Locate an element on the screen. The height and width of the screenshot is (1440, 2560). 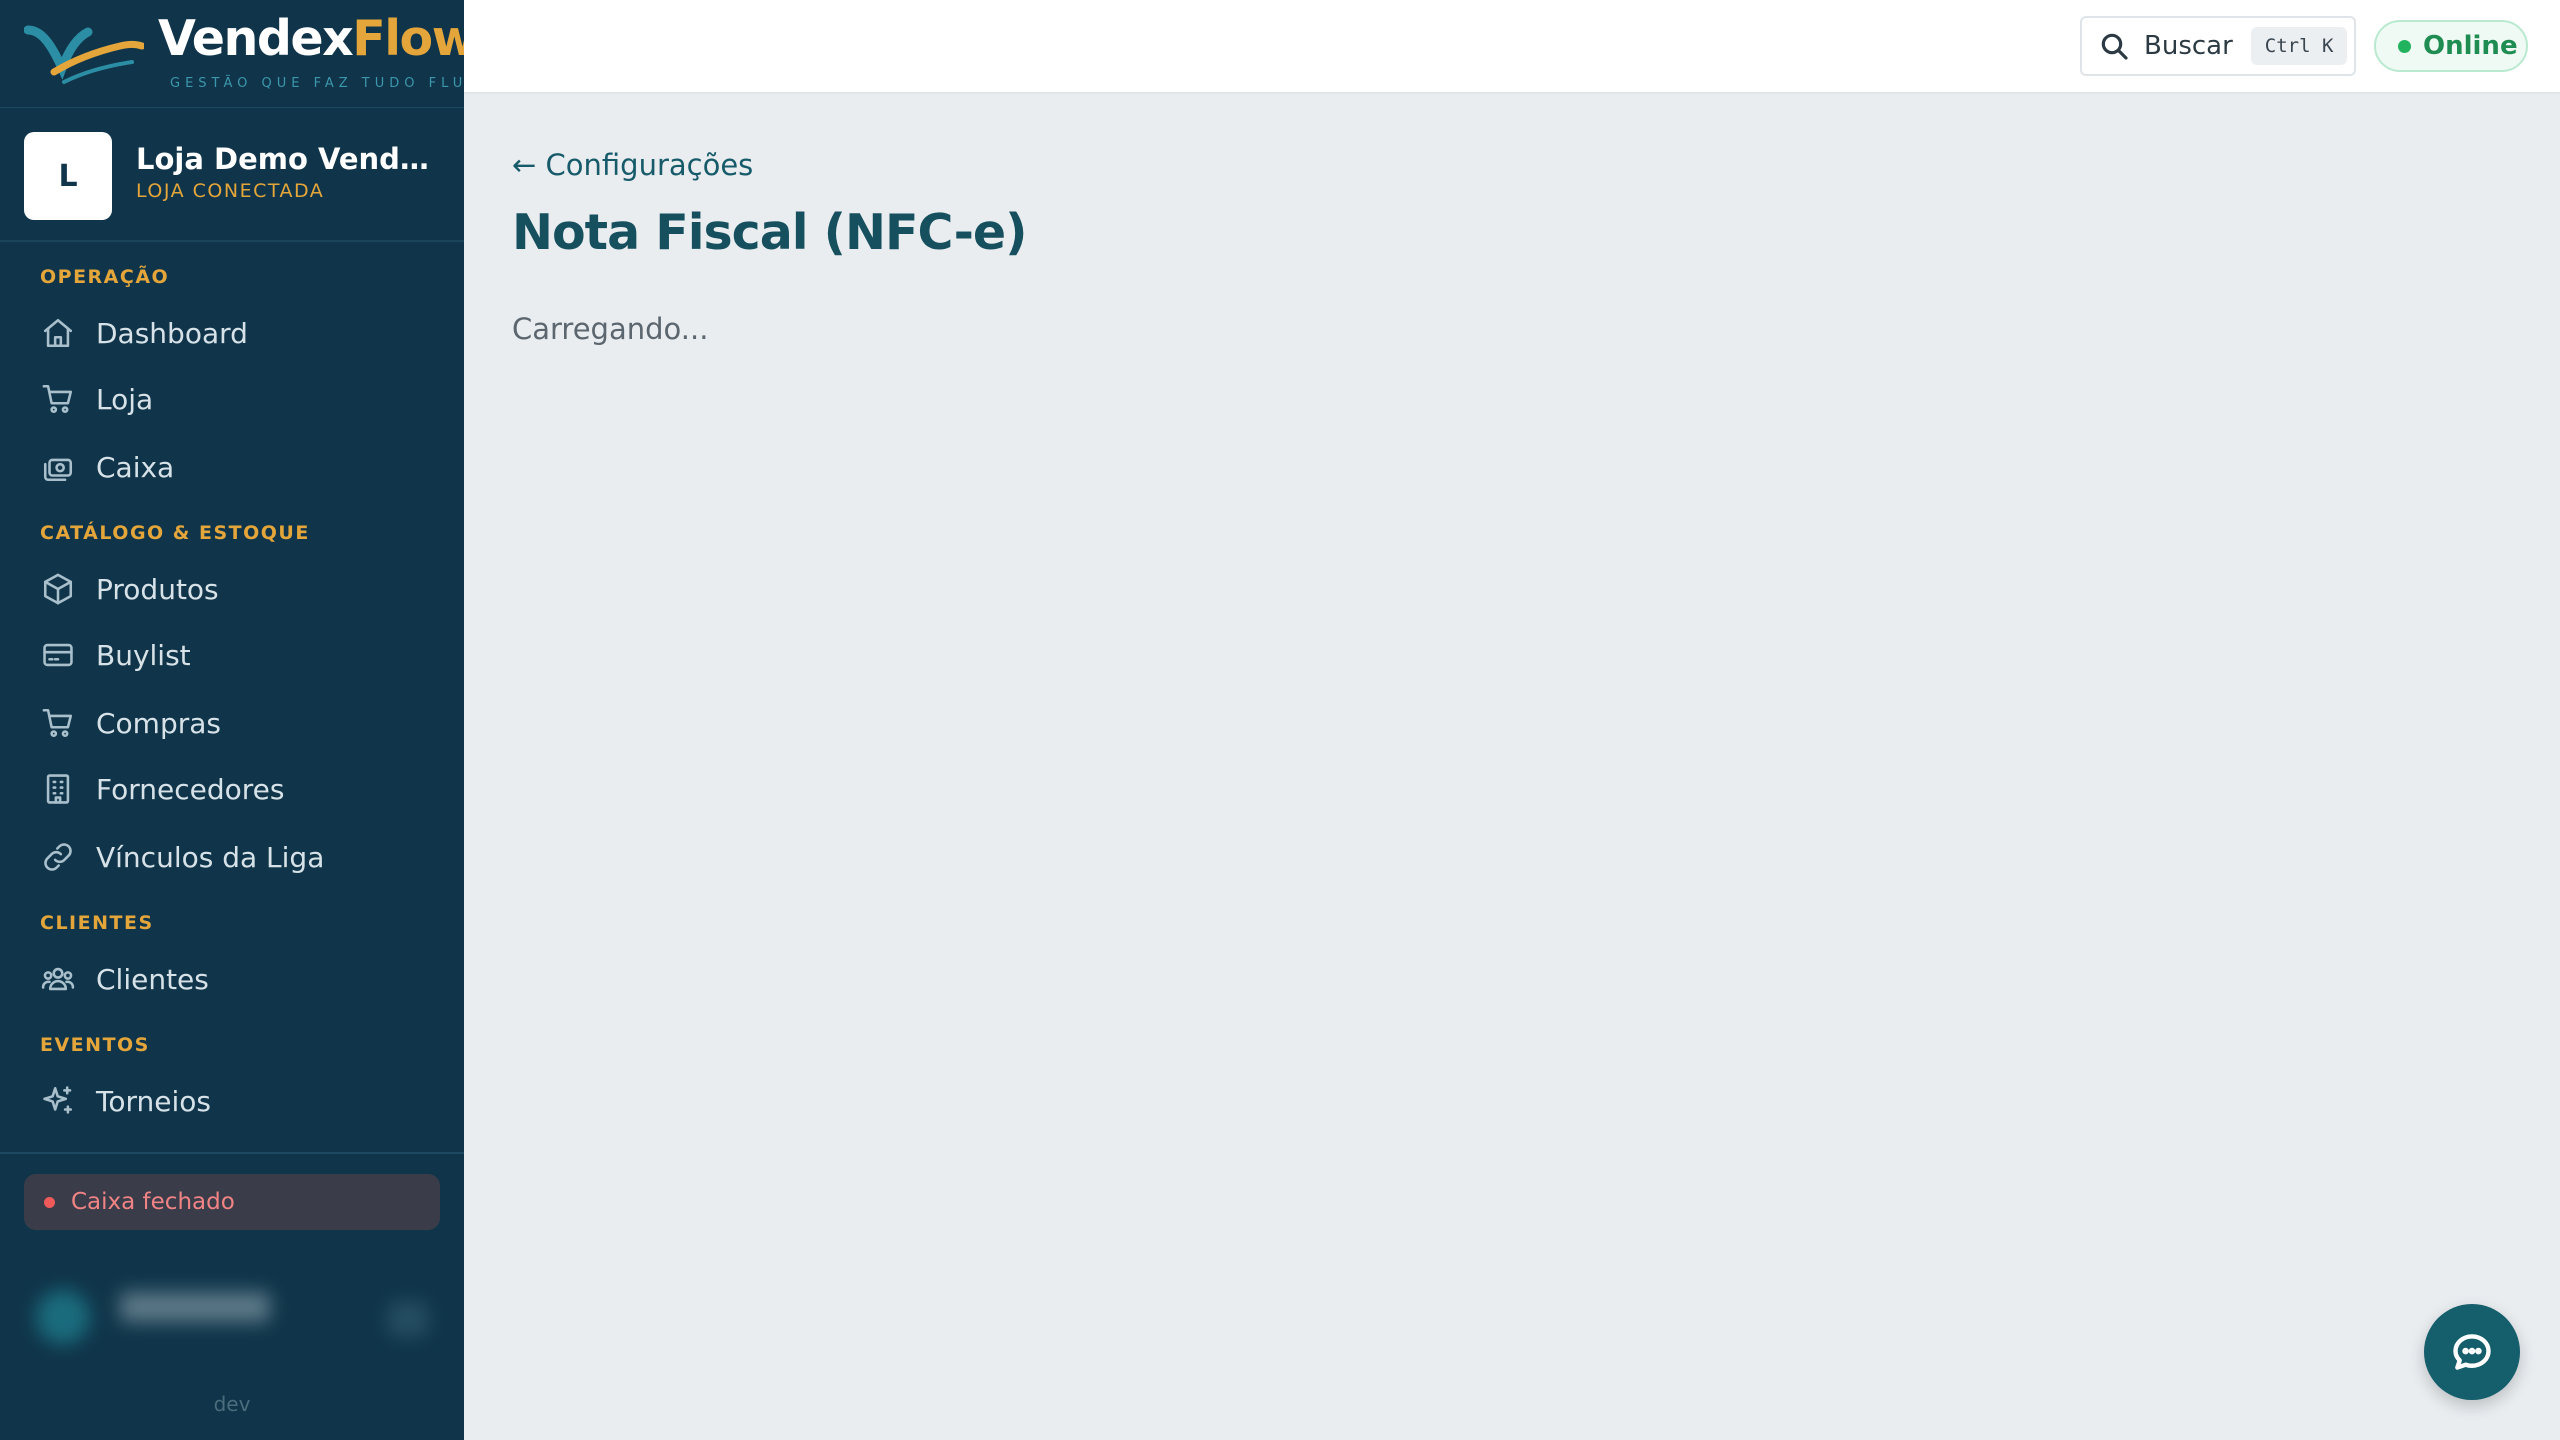
top-bar: Buscar Ctrl K Online is located at coordinates (1512, 47).